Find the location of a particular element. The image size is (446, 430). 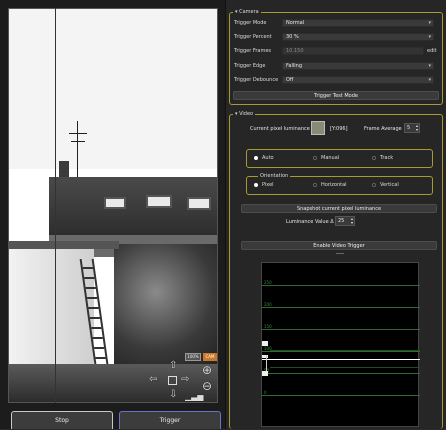

trigger-button: Trigger is located at coordinates (170, 420).